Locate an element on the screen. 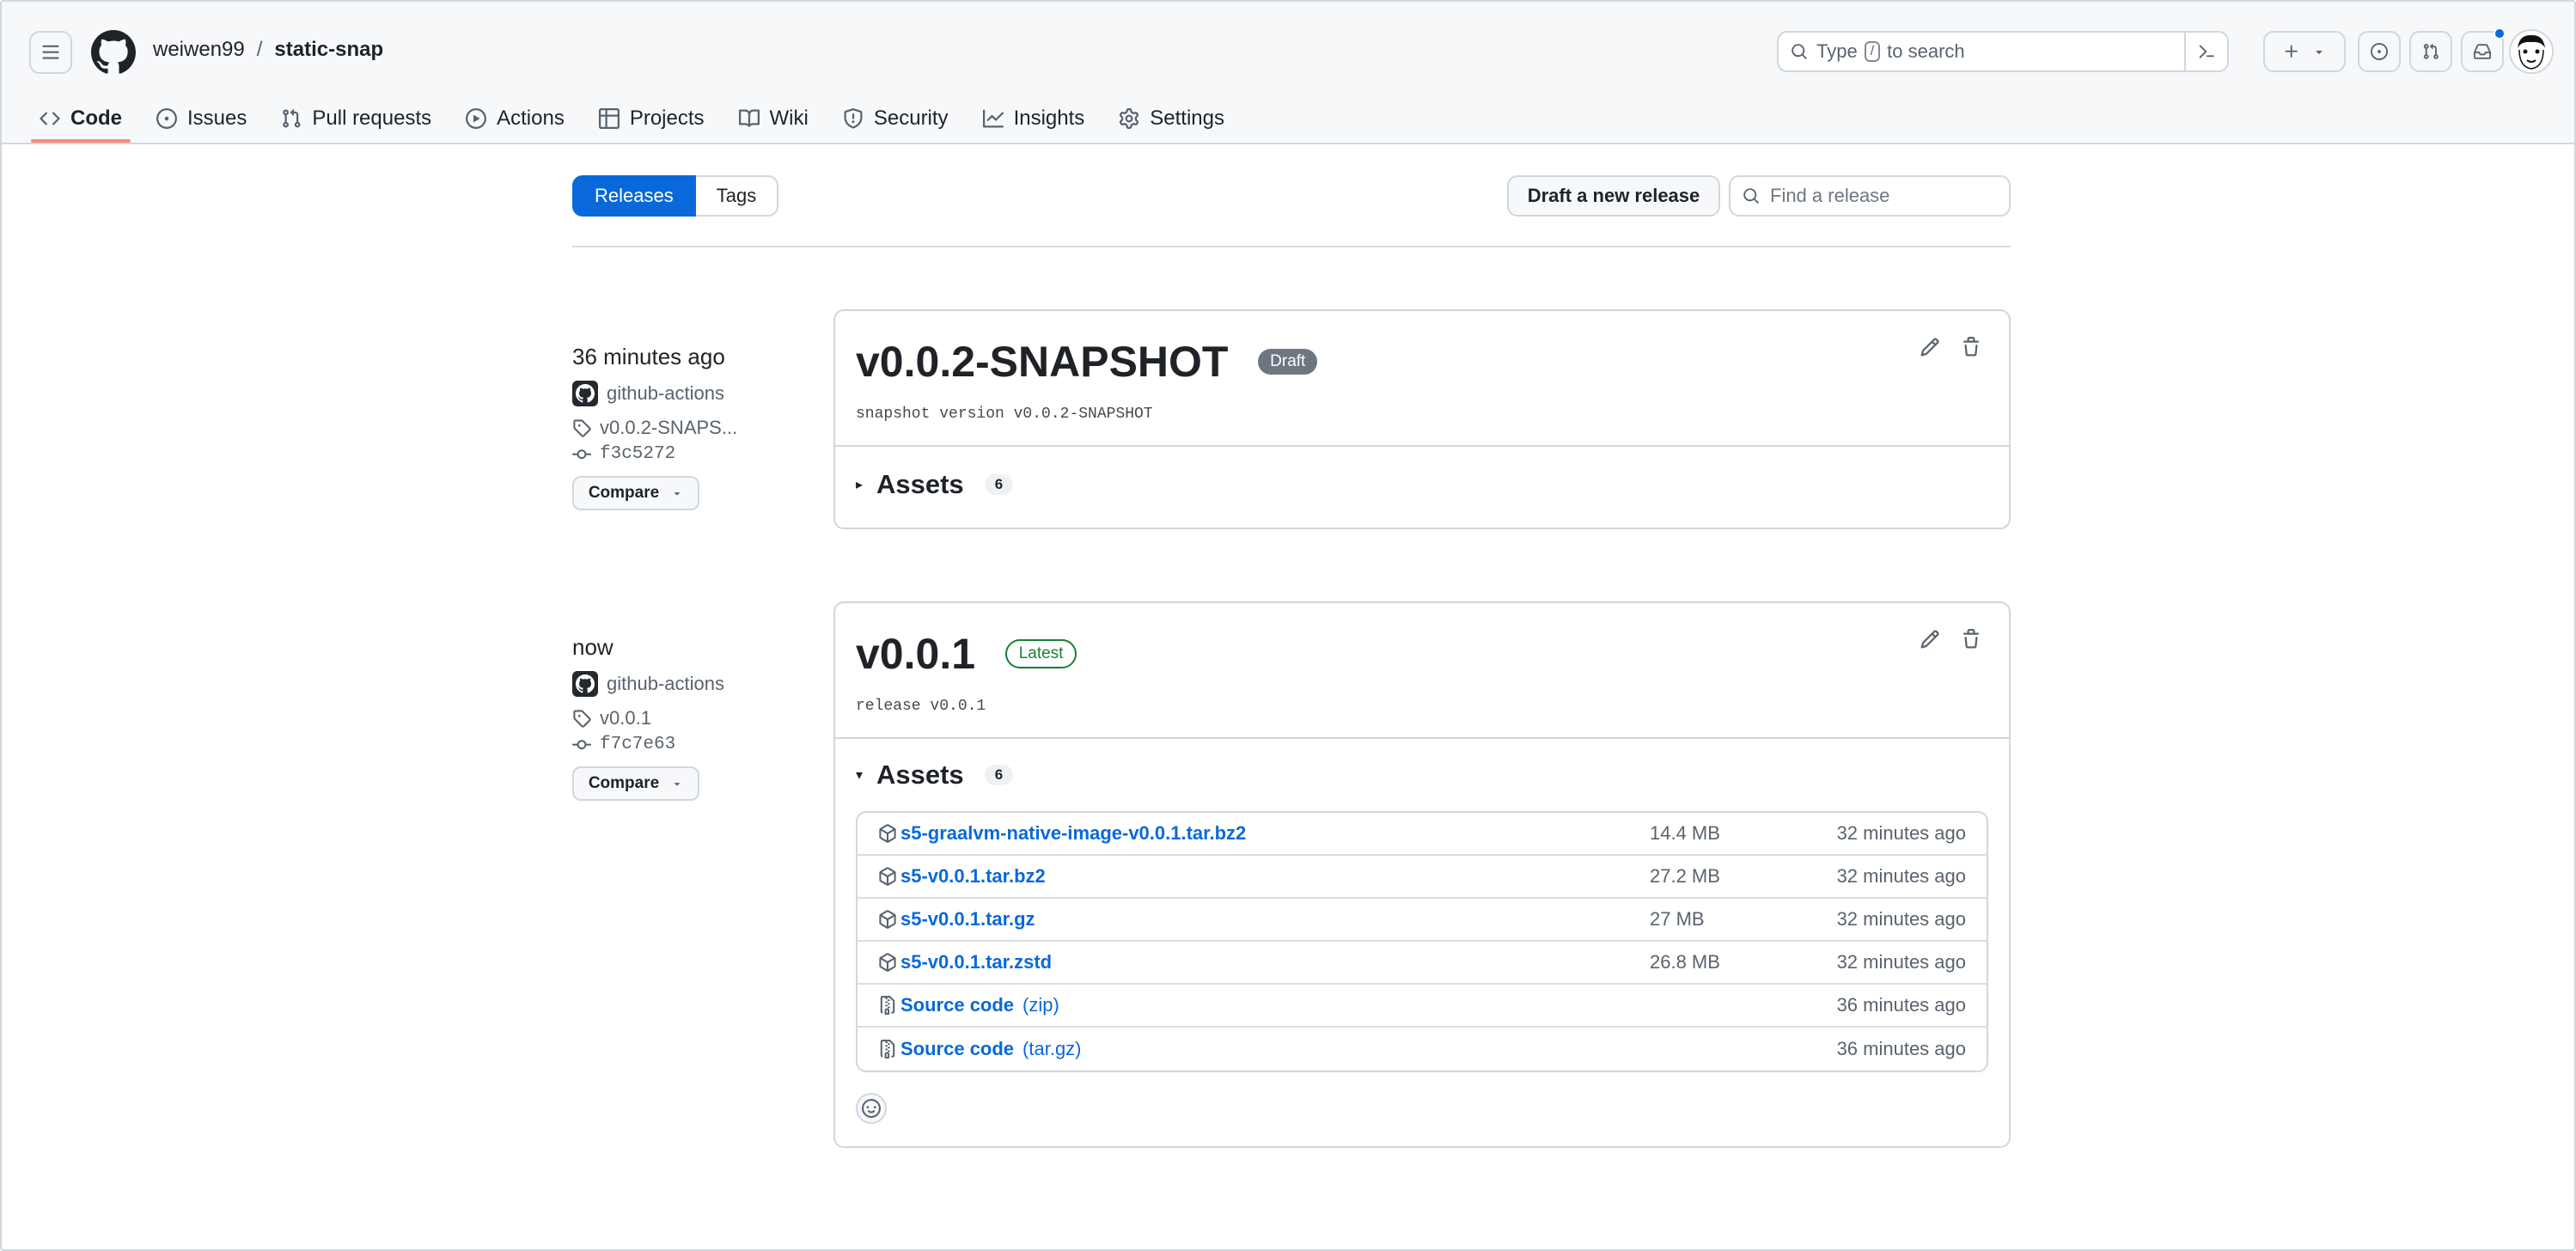  draft-new-release-button: Draft a new release is located at coordinates (1613, 196).